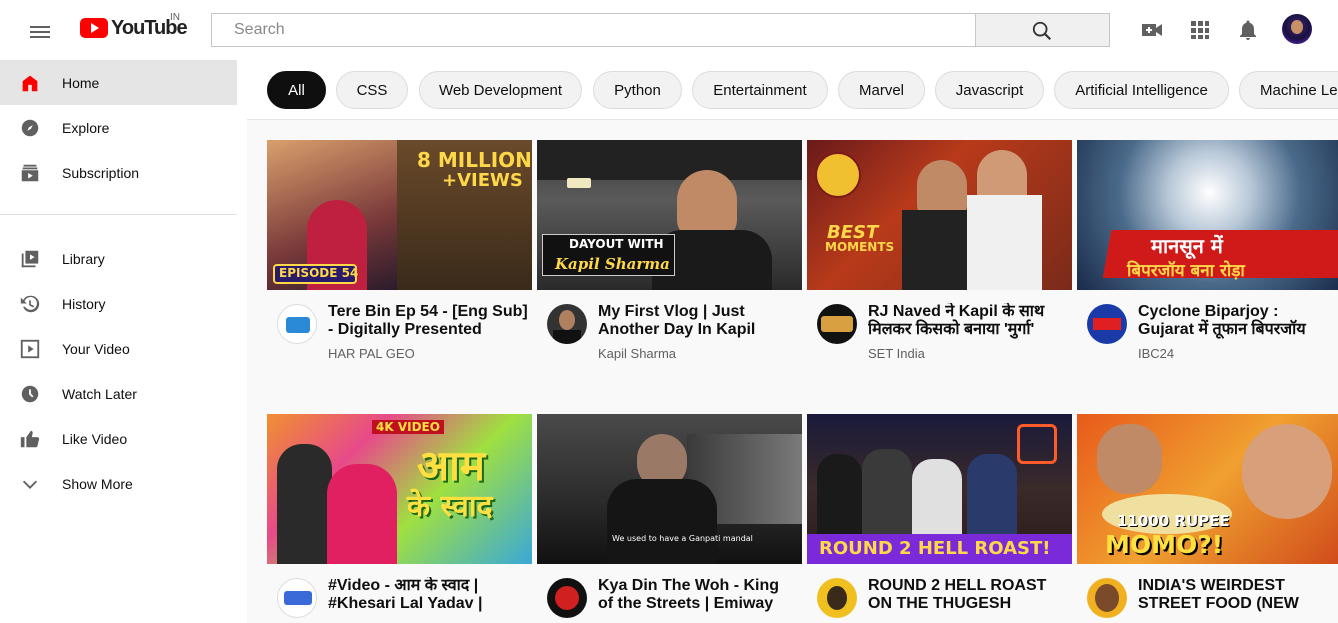  What do you see at coordinates (989, 90) in the screenshot?
I see `chip-javascript: Javascript` at bounding box center [989, 90].